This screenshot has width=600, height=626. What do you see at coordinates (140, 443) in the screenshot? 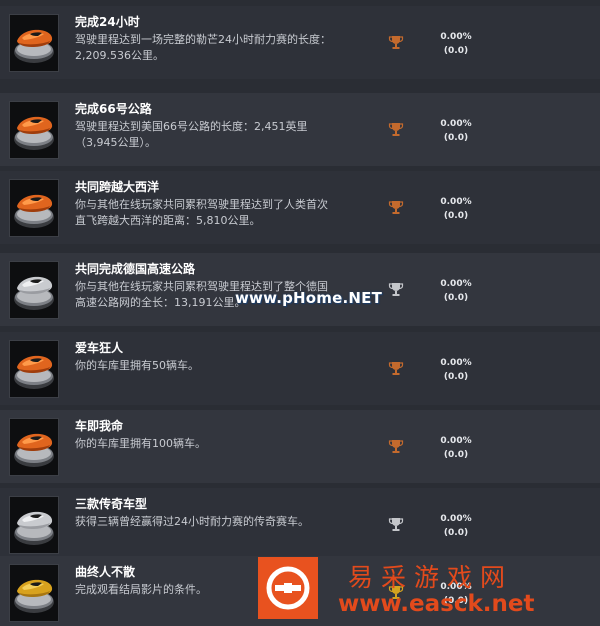
I see `achievement-description-line: 你的车库里拥有100辆车。` at bounding box center [140, 443].